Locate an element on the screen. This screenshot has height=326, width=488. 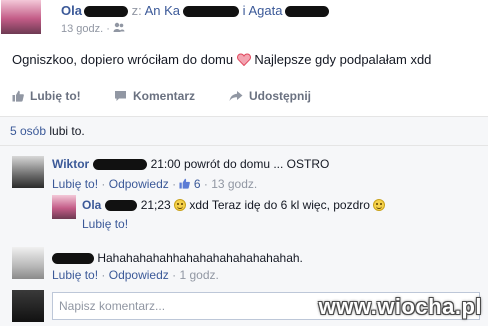
current-user-avatar is located at coordinates (28, 306).